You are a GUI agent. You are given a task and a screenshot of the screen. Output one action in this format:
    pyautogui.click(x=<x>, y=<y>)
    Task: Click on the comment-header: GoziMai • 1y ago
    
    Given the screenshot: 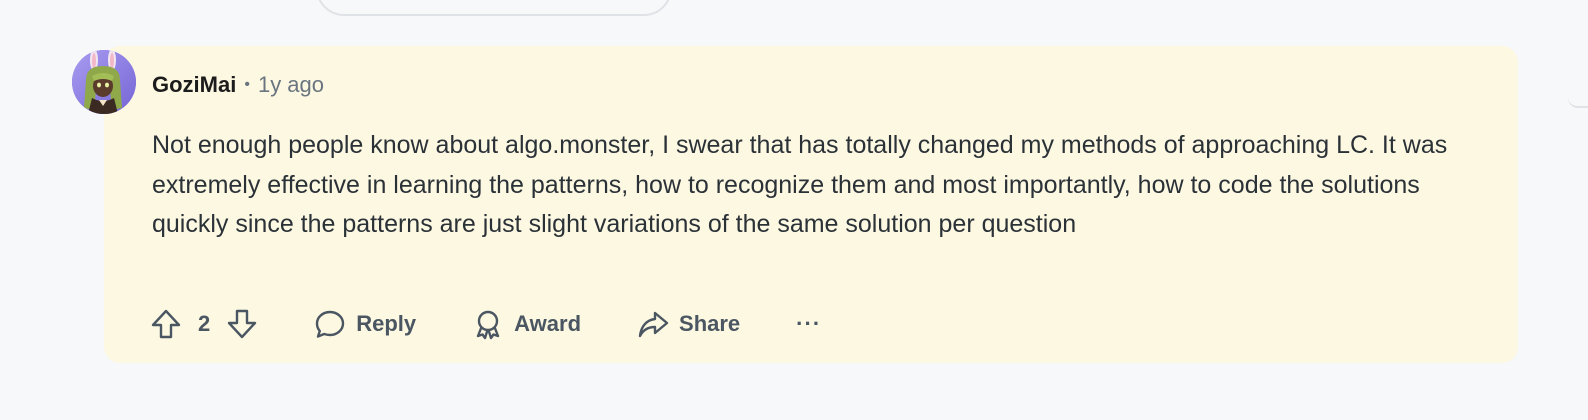 What is the action you would take?
    pyautogui.click(x=238, y=85)
    